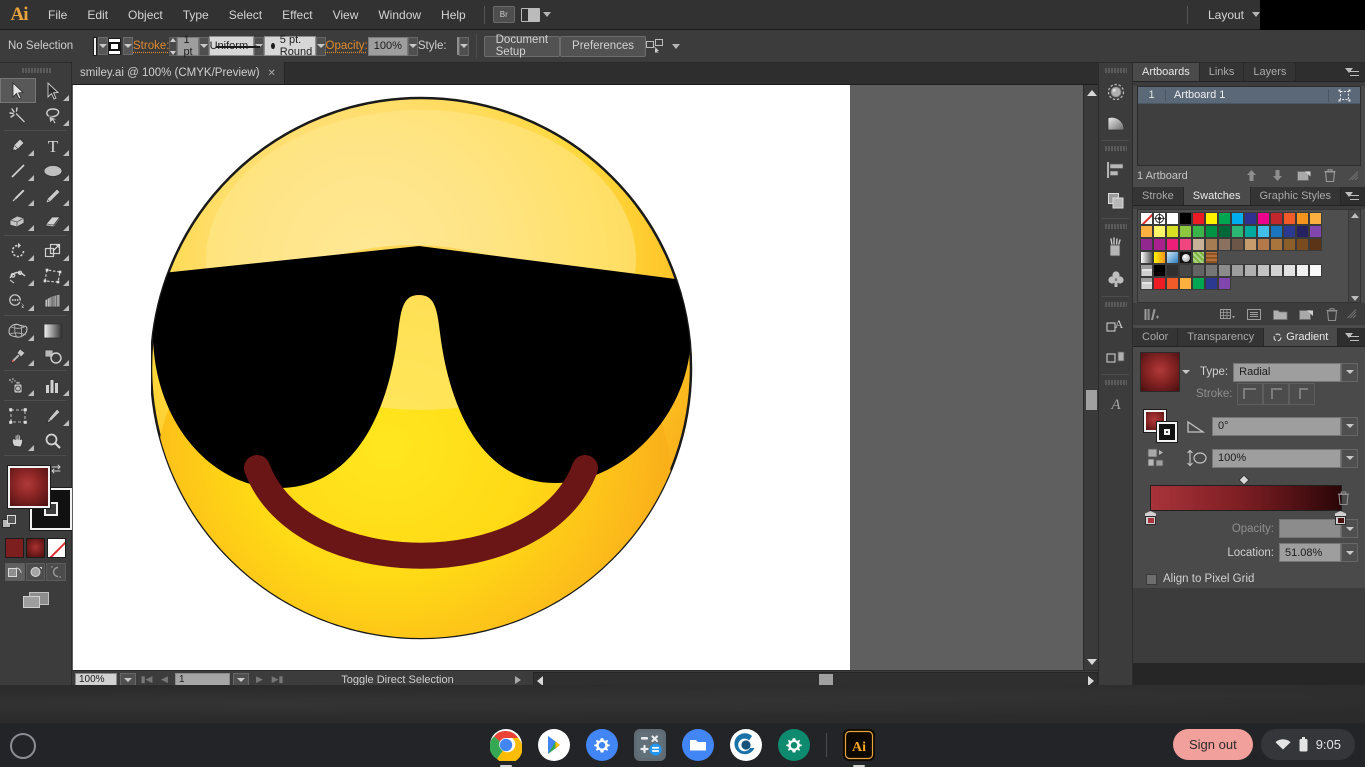 The image size is (1365, 767). I want to click on gradient-location-input: 51.08%, so click(1310, 552).